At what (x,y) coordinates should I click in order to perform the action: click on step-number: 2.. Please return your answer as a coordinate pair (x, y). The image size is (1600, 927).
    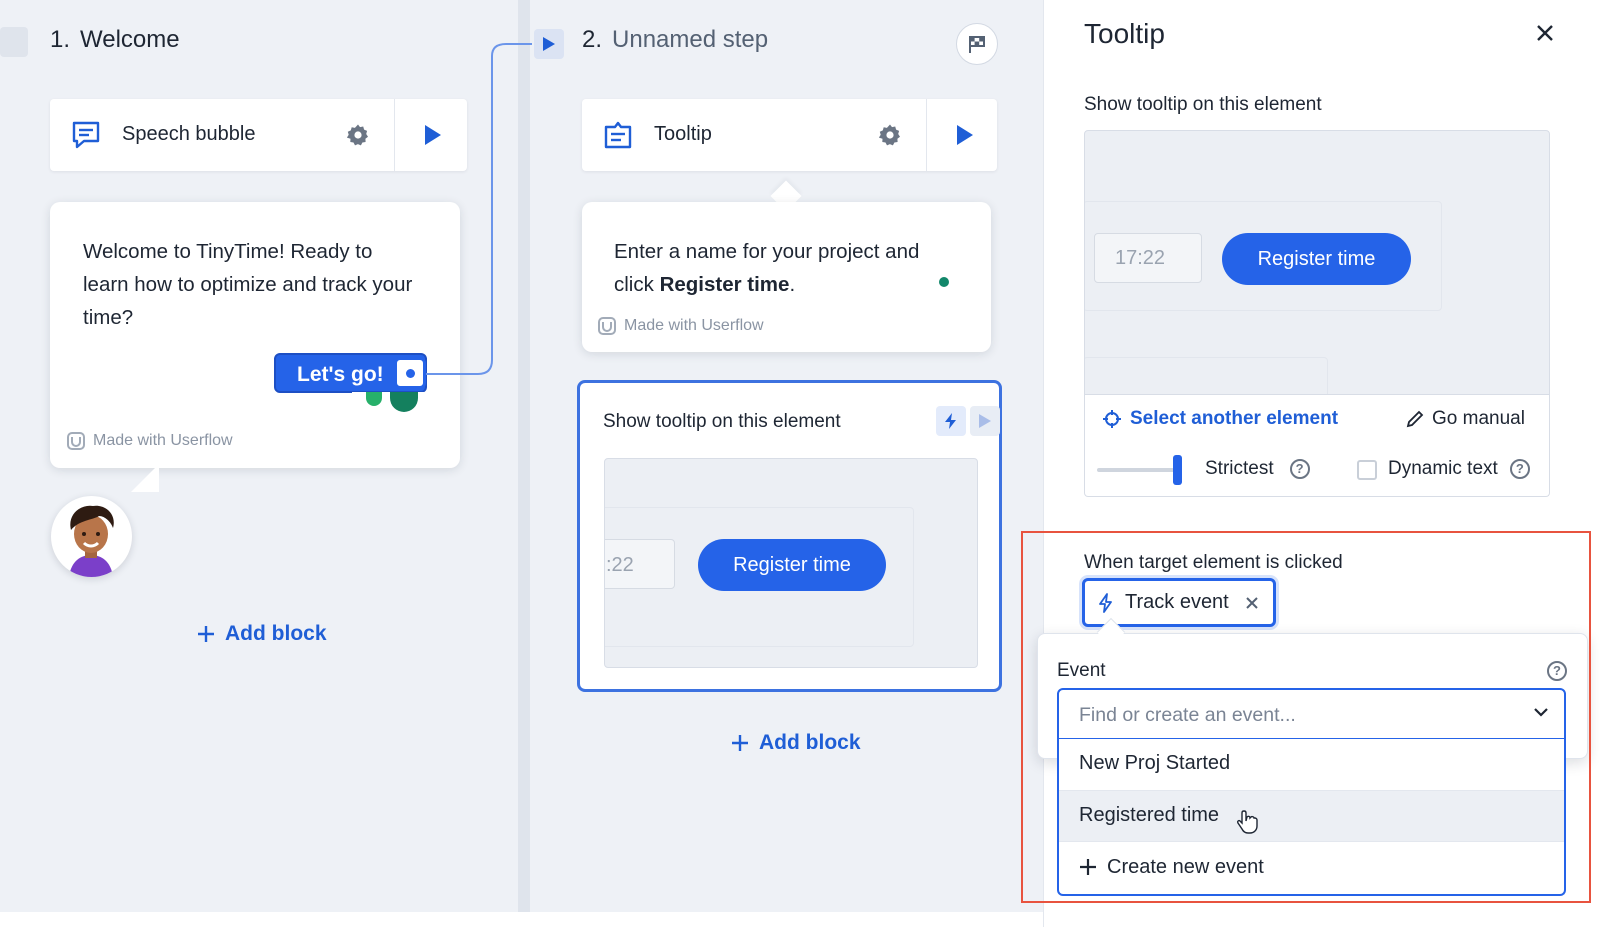
    Looking at the image, I should click on (592, 39).